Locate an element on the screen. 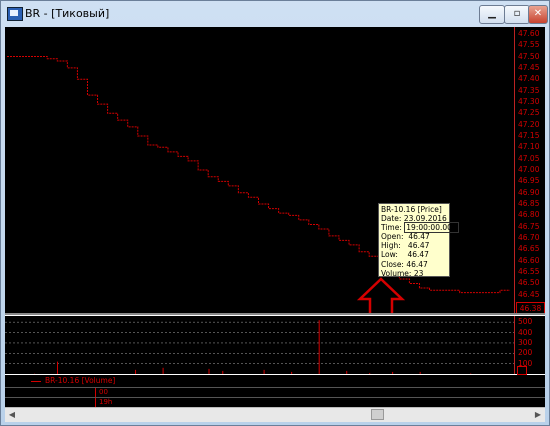  tooltip-time-label: Time: is located at coordinates (391, 228).